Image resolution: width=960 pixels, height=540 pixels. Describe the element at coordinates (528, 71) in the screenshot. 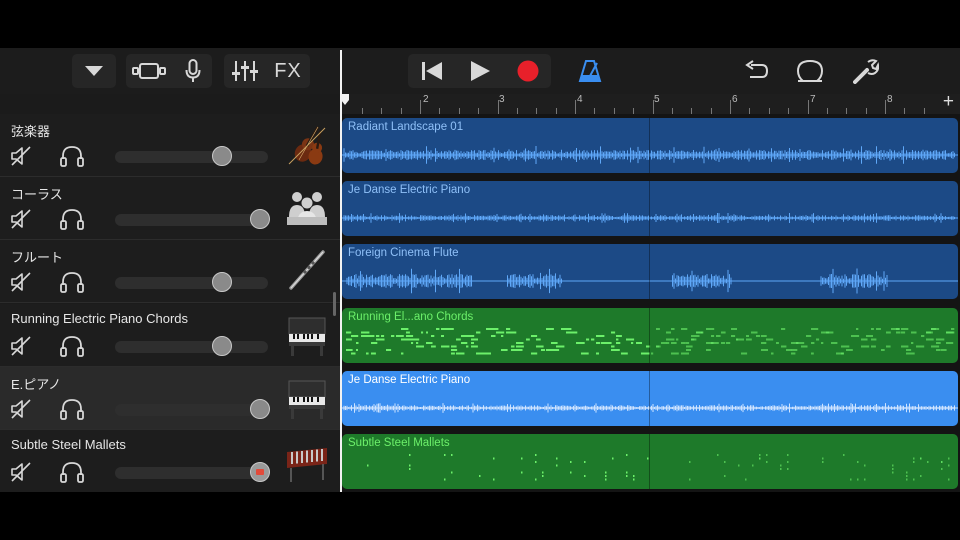

I see `record-icon` at that location.